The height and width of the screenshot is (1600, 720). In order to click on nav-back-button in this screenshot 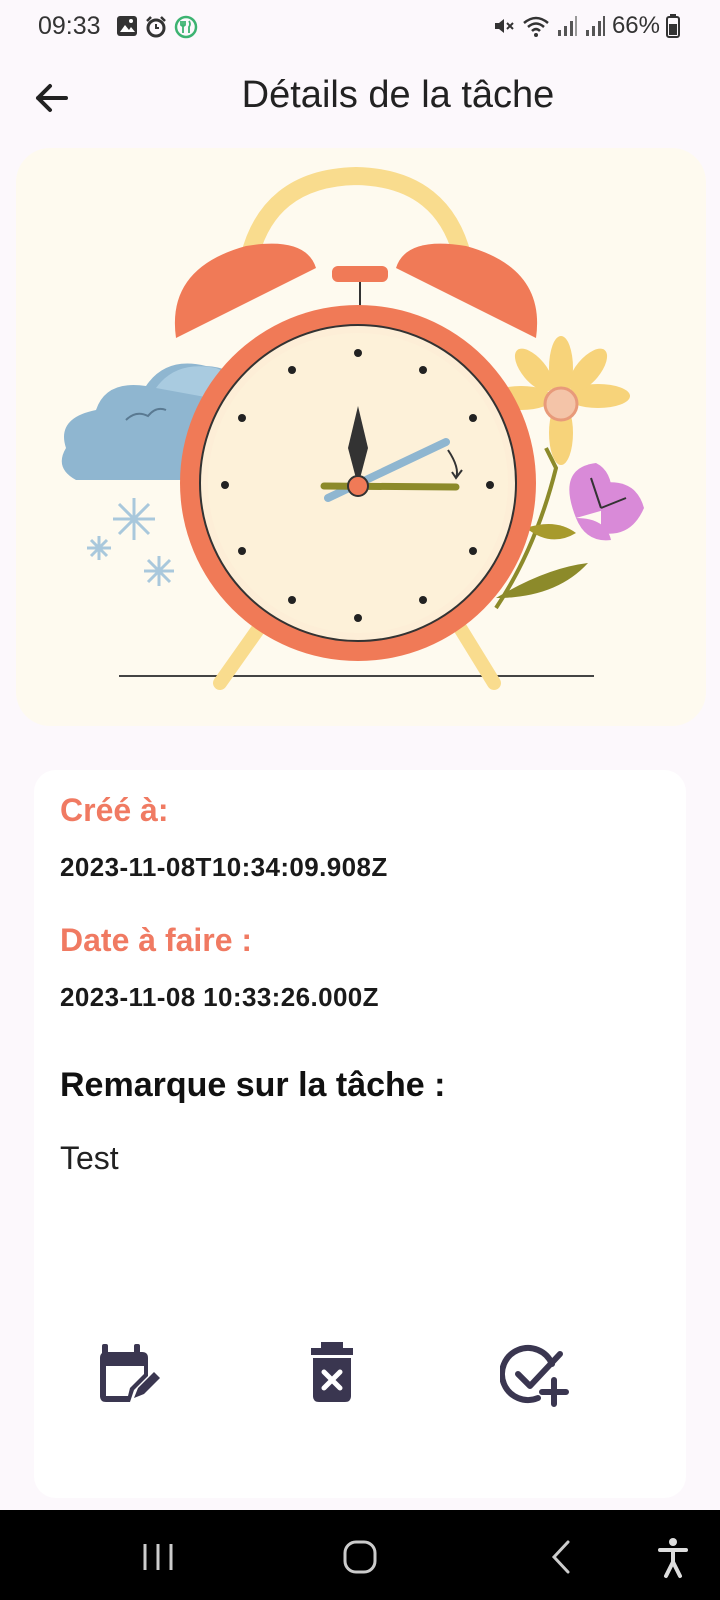, I will do `click(561, 1557)`.